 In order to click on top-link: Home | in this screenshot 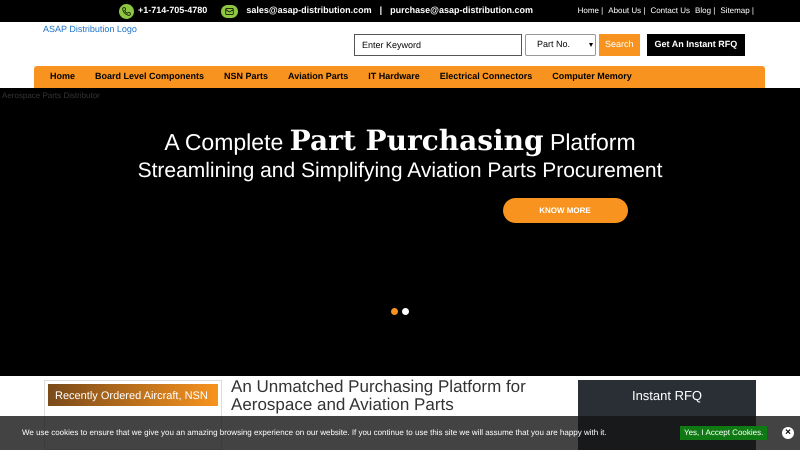, I will do `click(591, 11)`.